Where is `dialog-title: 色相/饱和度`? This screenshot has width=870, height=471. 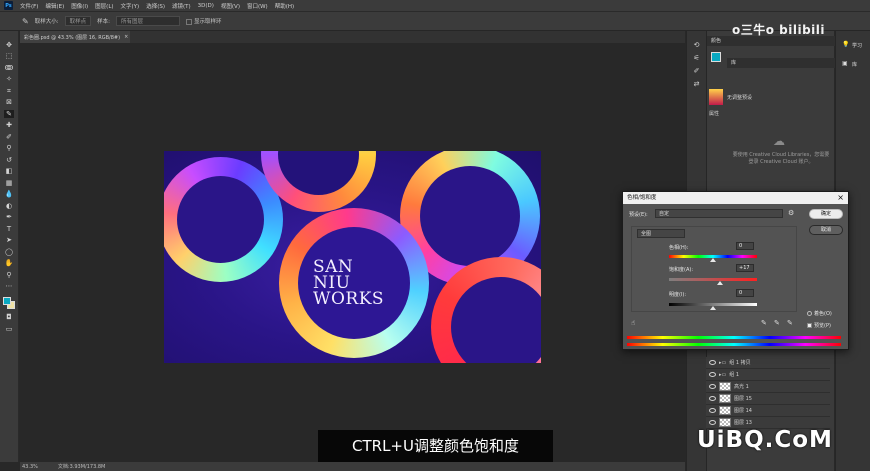
dialog-title: 色相/饱和度 is located at coordinates (735, 198).